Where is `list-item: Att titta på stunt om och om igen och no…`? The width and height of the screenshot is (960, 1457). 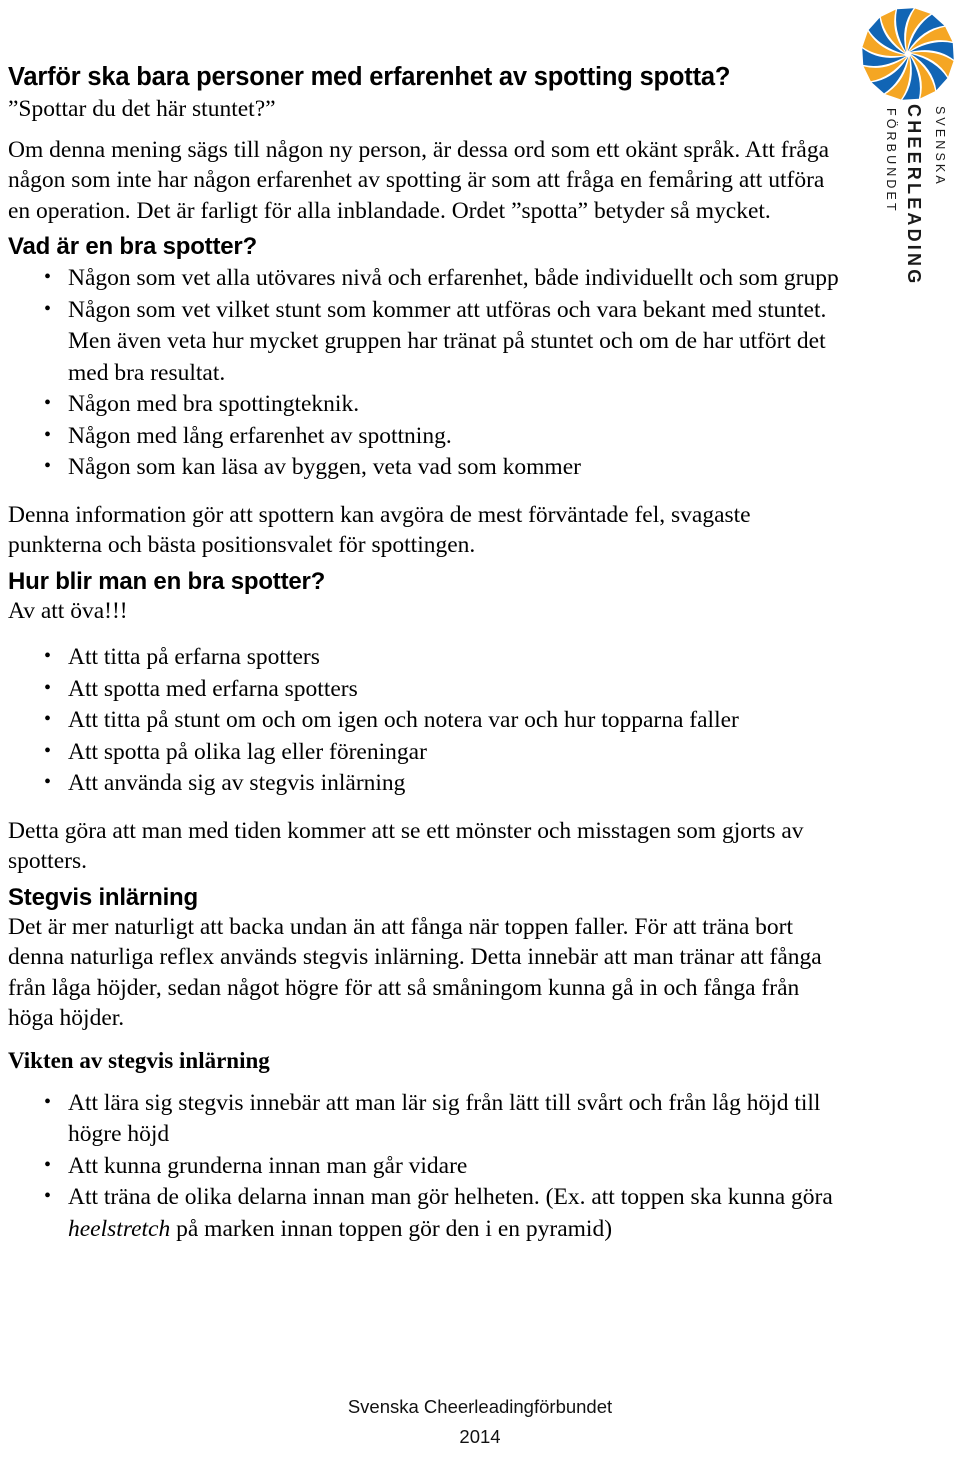 list-item: Att titta på stunt om och om igen och no… is located at coordinates (427, 720).